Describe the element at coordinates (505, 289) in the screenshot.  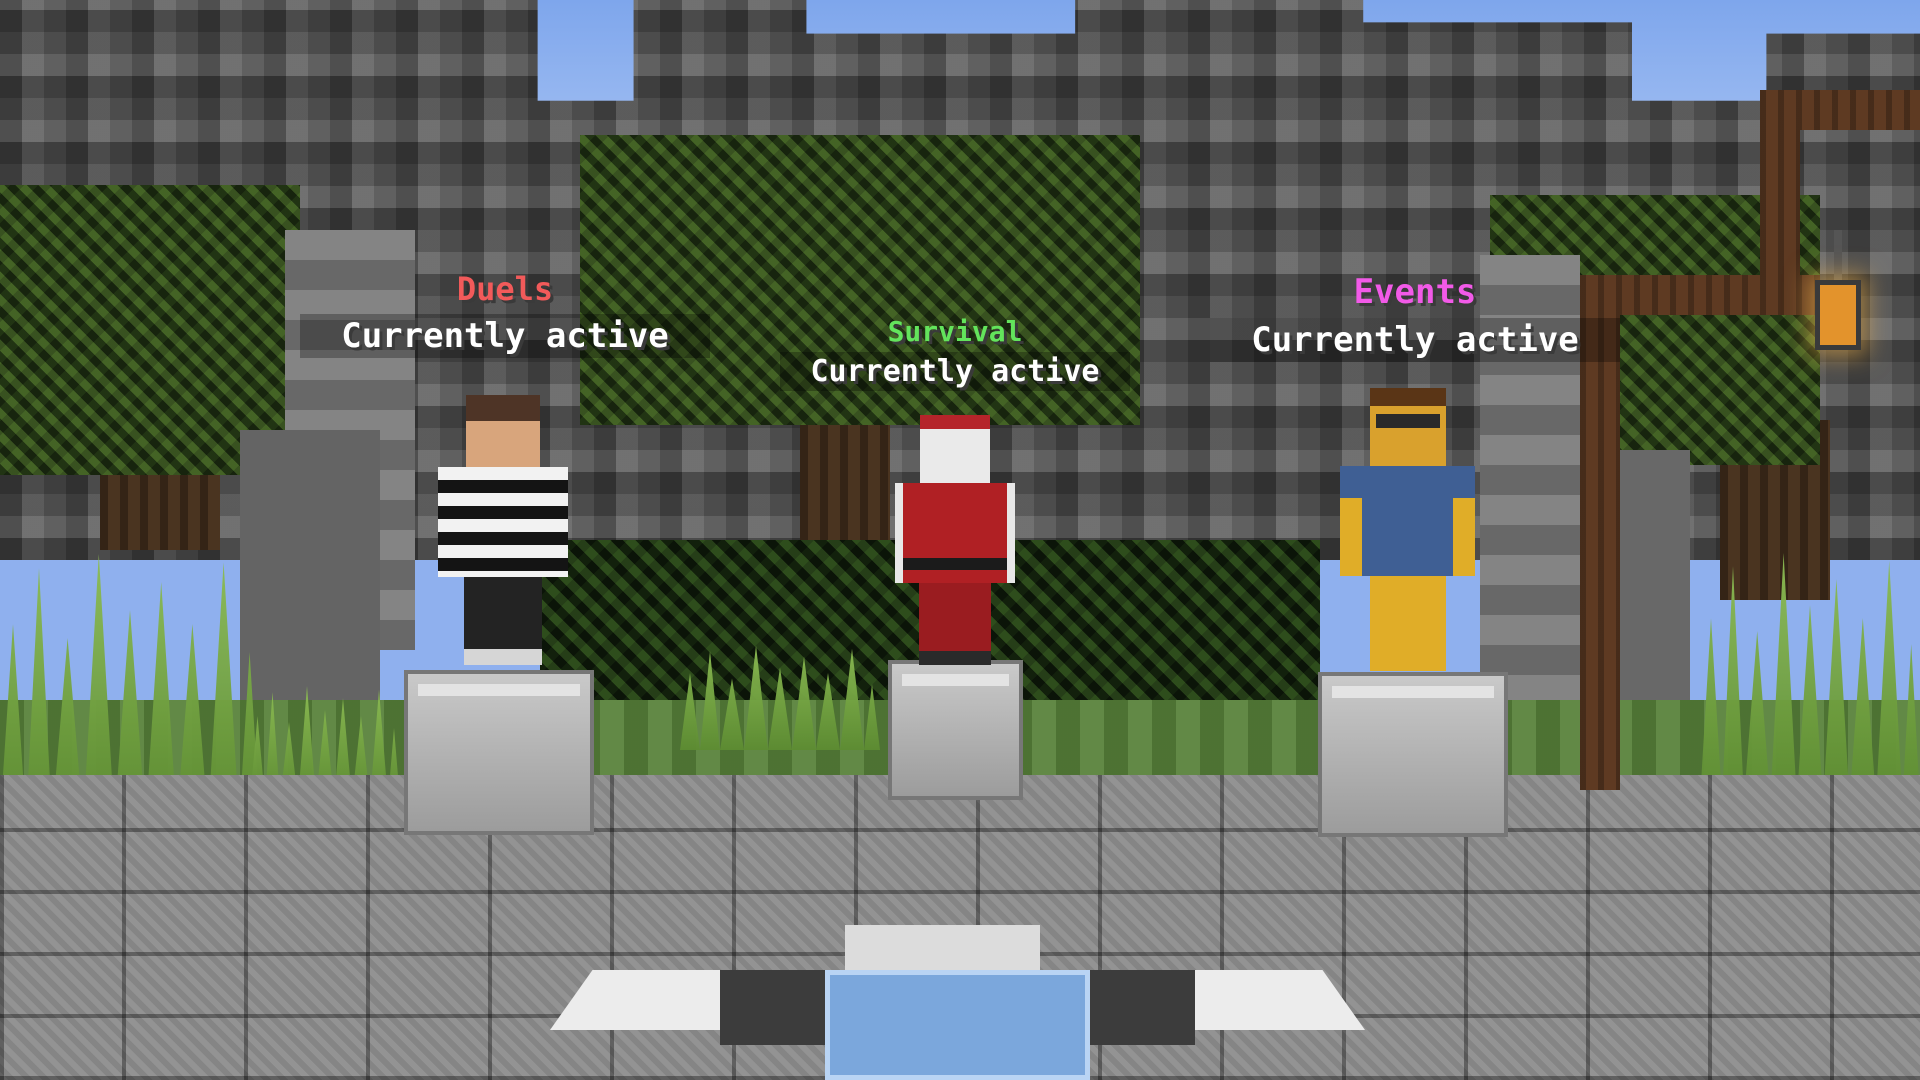
I see `game-mode-title: Duels` at that location.